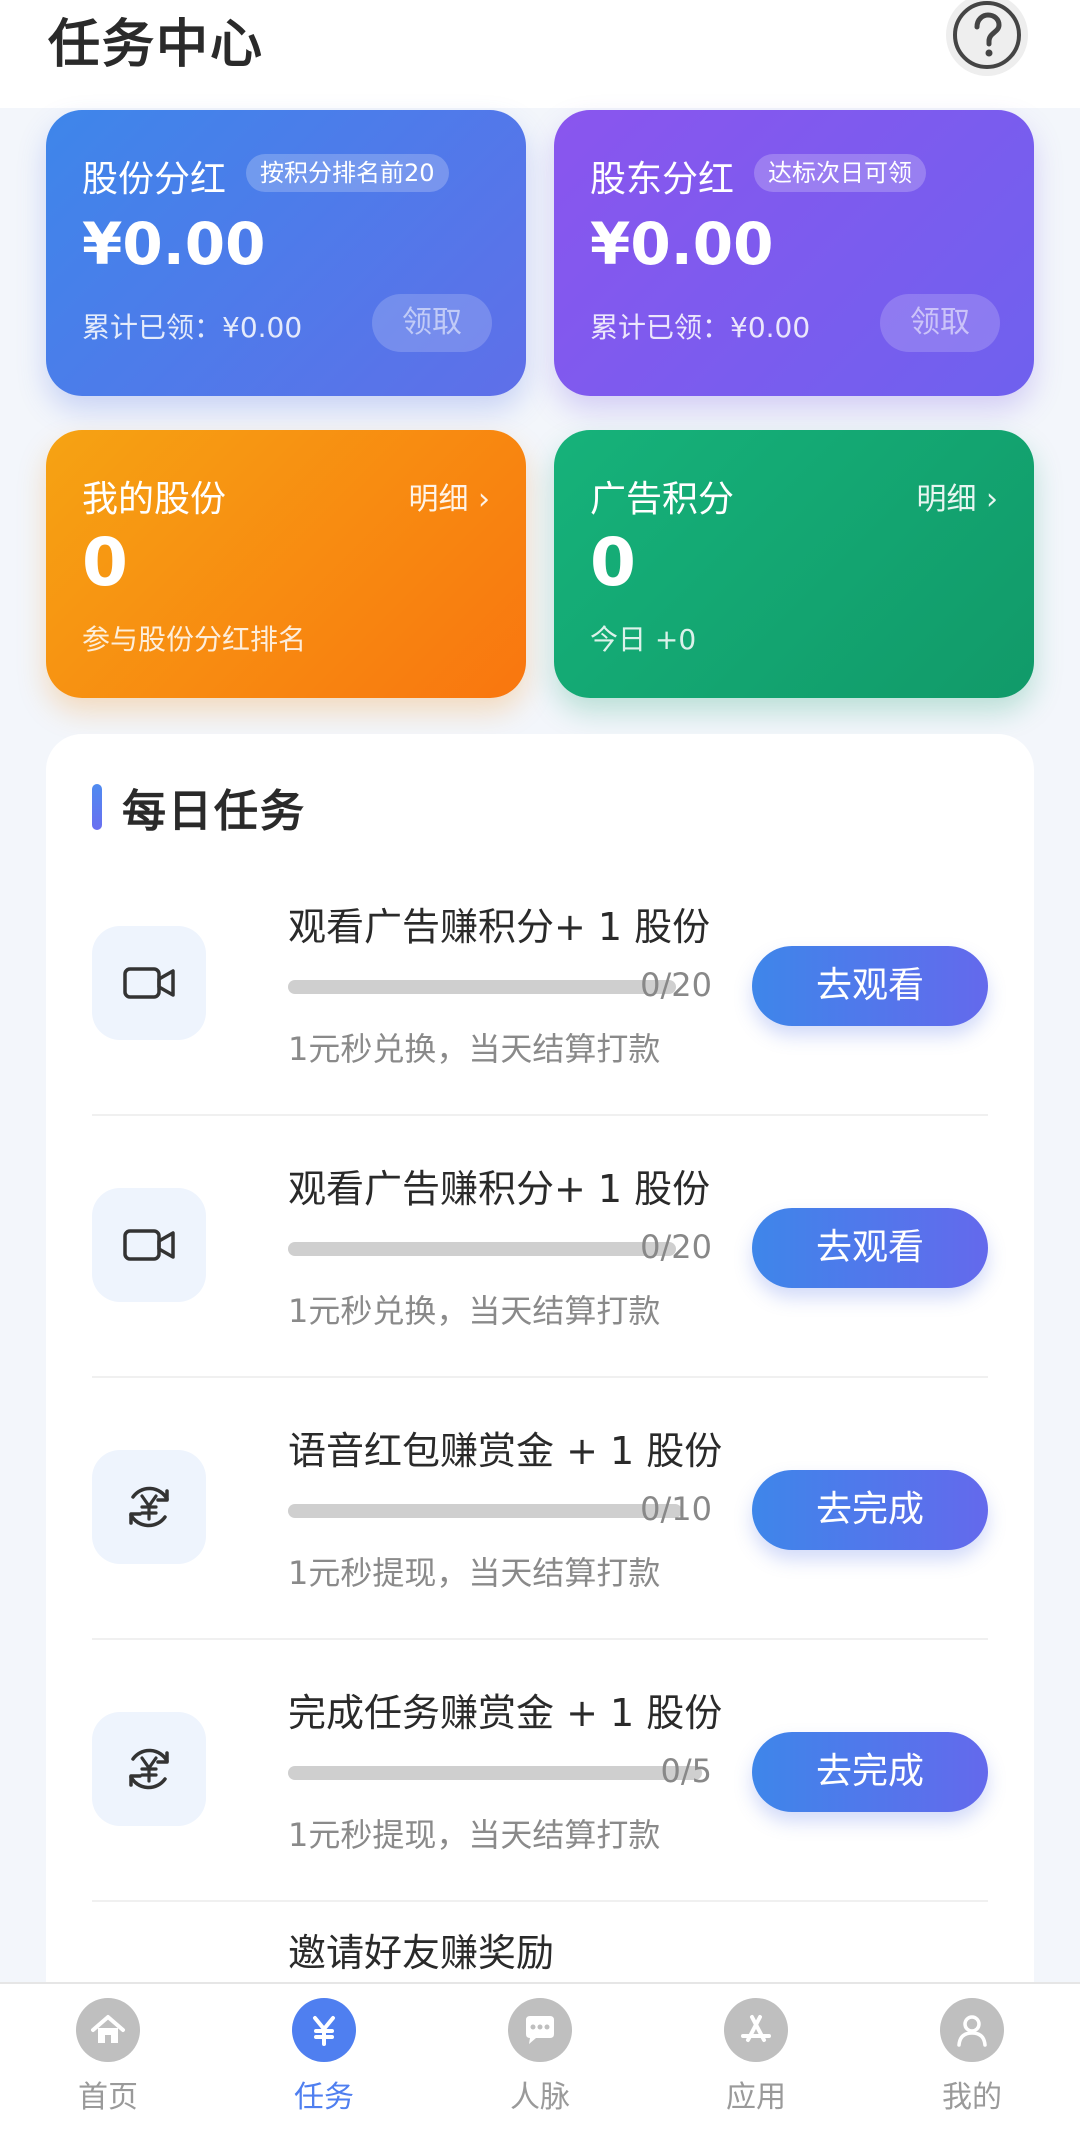 The height and width of the screenshot is (2130, 1080). I want to click on page-title: 任务中心, so click(156, 45).